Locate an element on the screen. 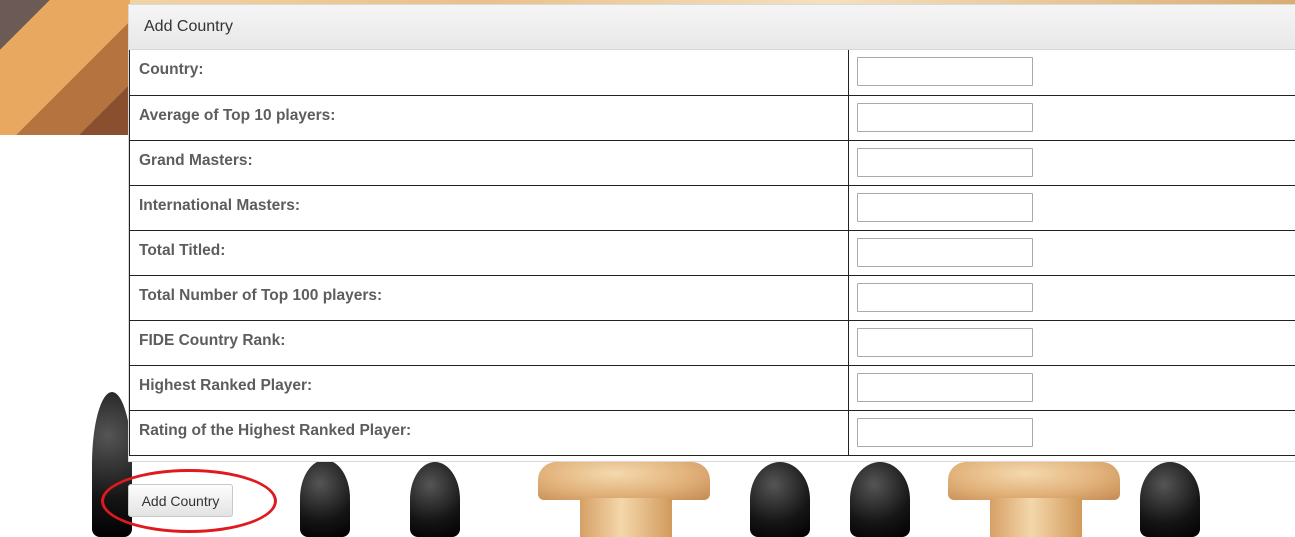  add-country-button: Add Country is located at coordinates (180, 500).